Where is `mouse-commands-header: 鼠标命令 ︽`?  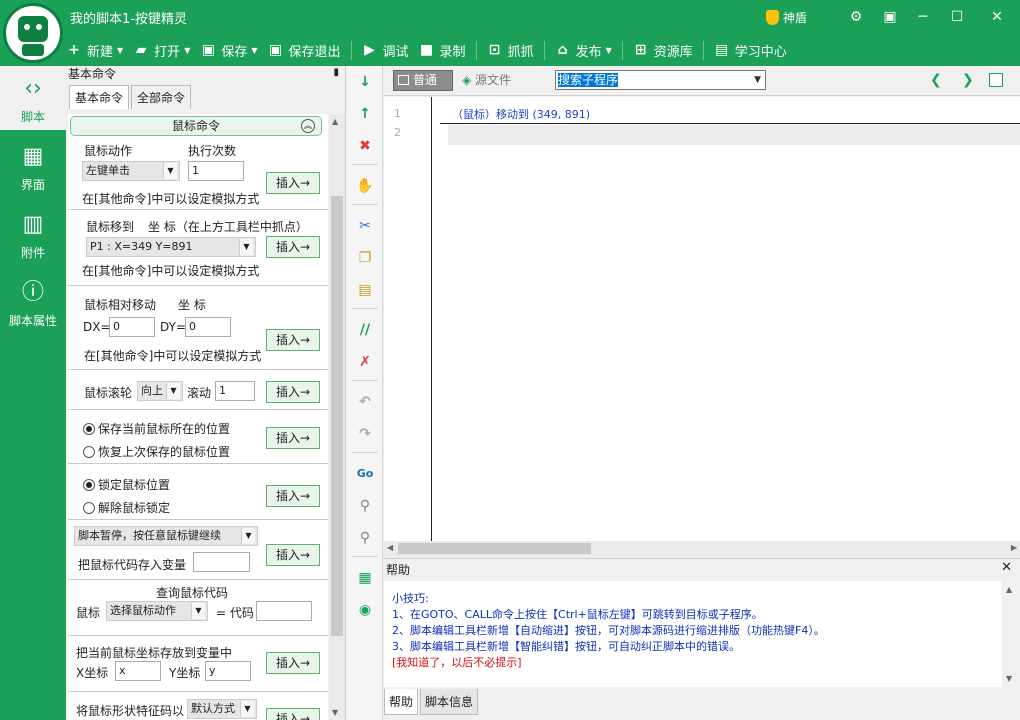 mouse-commands-header: 鼠标命令 ︽ is located at coordinates (196, 126).